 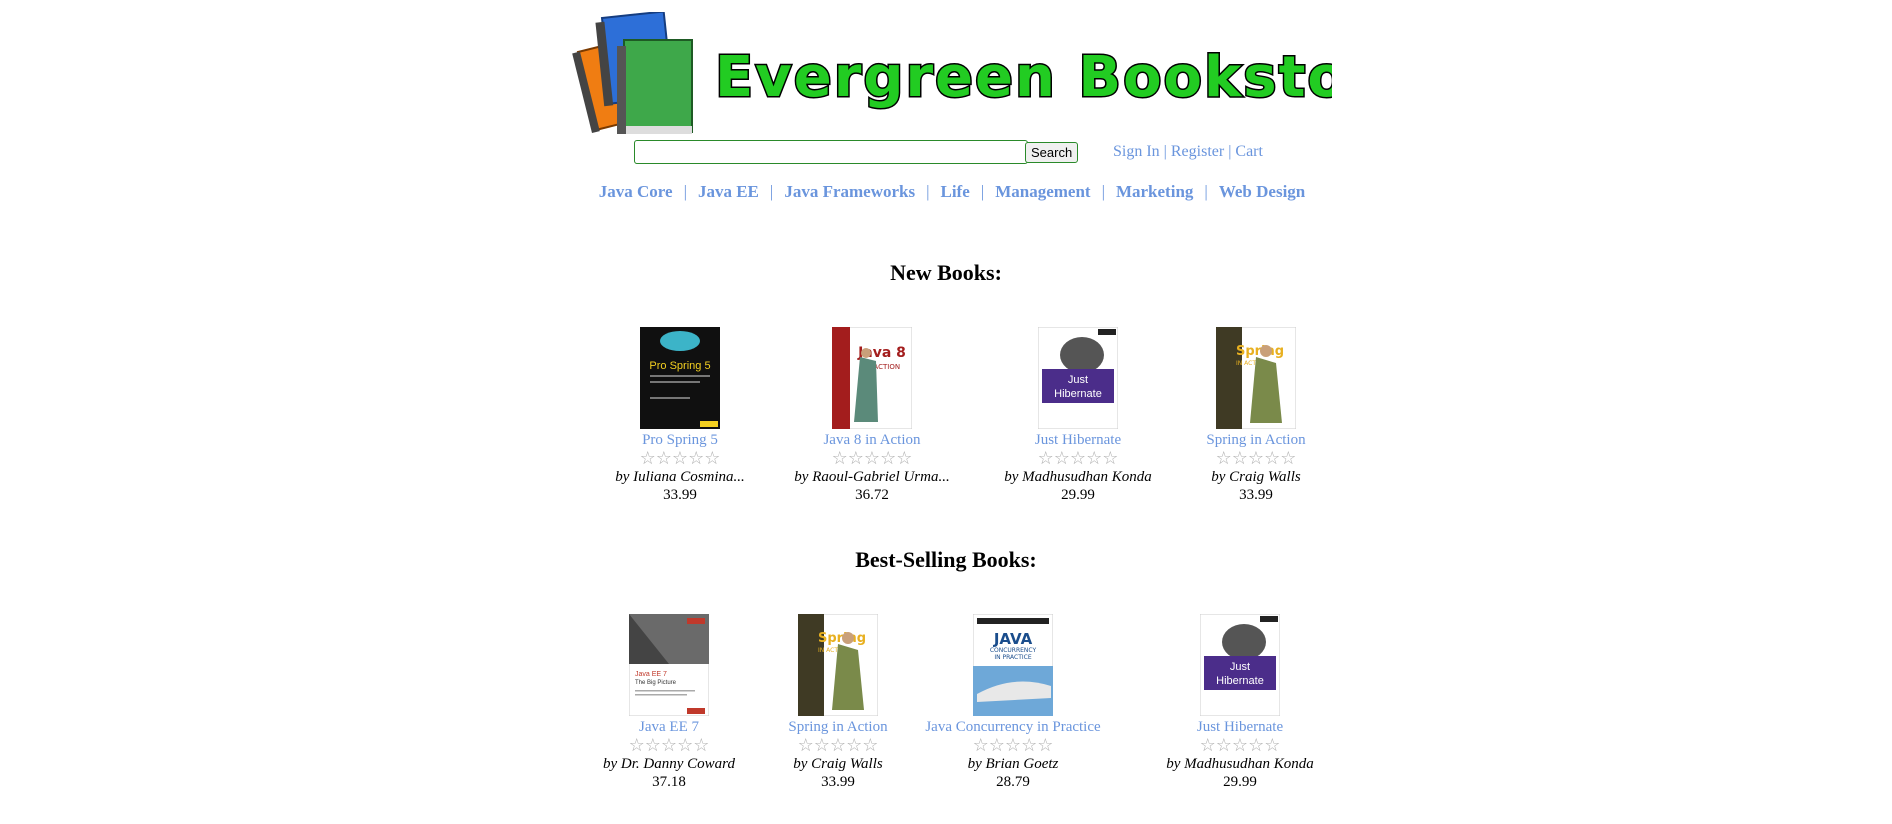 I want to click on store-logo: Evergreen Bookstore, so click(x=952, y=75).